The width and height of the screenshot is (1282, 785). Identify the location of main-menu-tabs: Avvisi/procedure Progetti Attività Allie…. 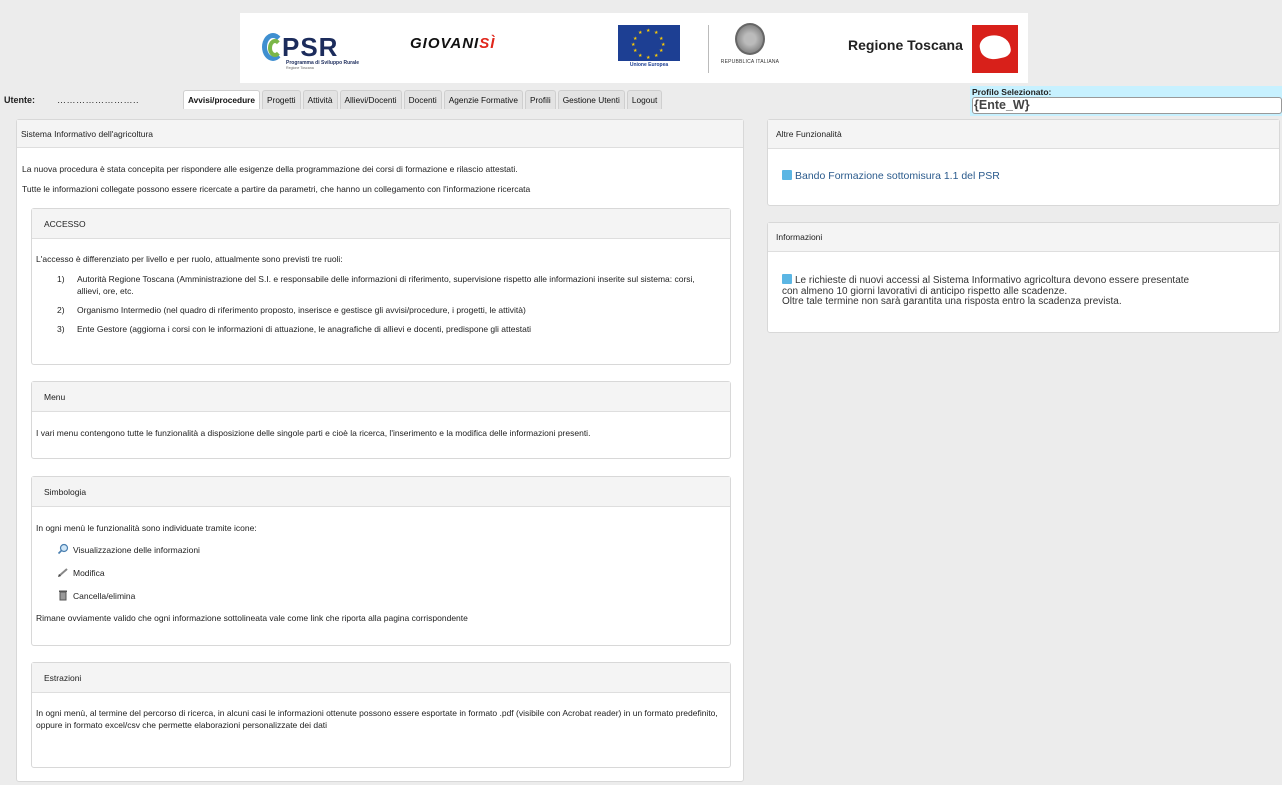
(423, 99).